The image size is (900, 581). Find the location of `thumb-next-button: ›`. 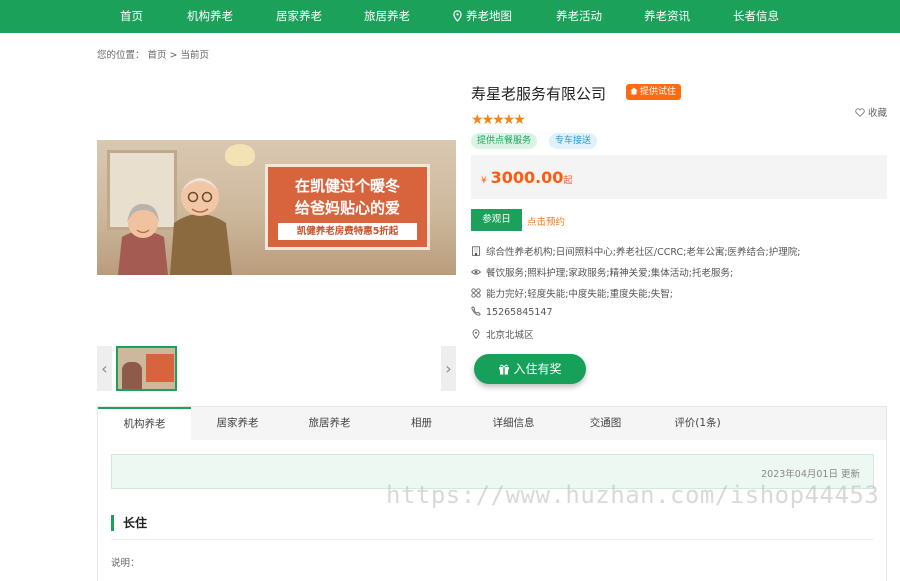

thumb-next-button: › is located at coordinates (448, 368).